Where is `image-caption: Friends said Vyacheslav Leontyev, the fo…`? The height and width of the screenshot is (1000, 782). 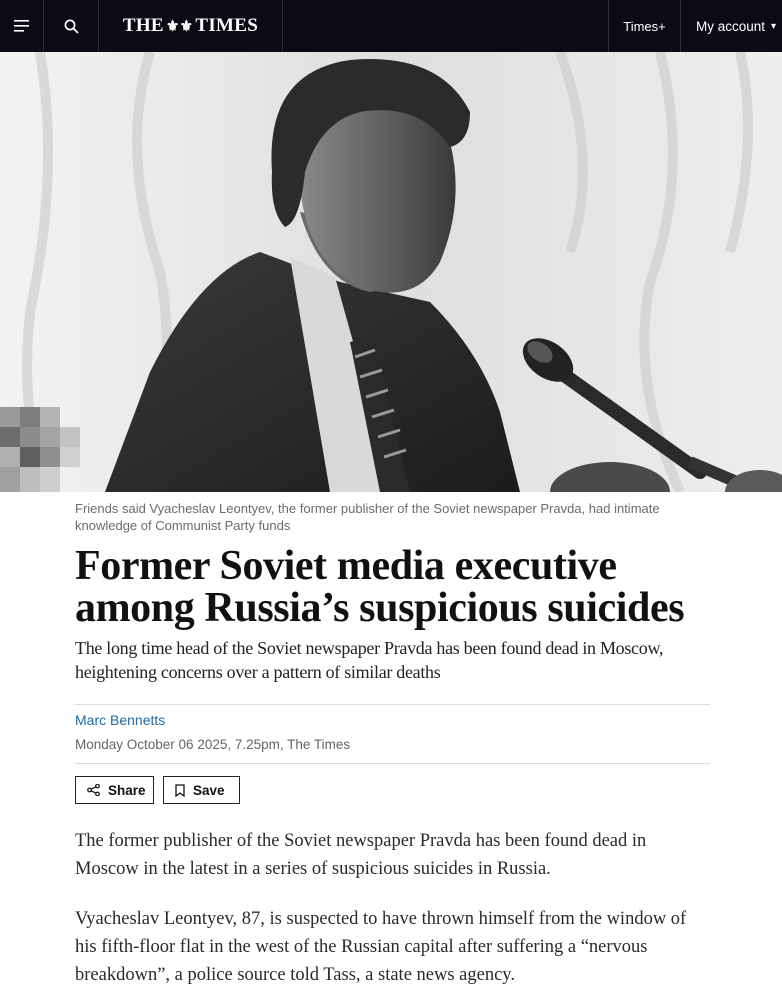 image-caption: Friends said Vyacheslav Leontyev, the fo… is located at coordinates (367, 517).